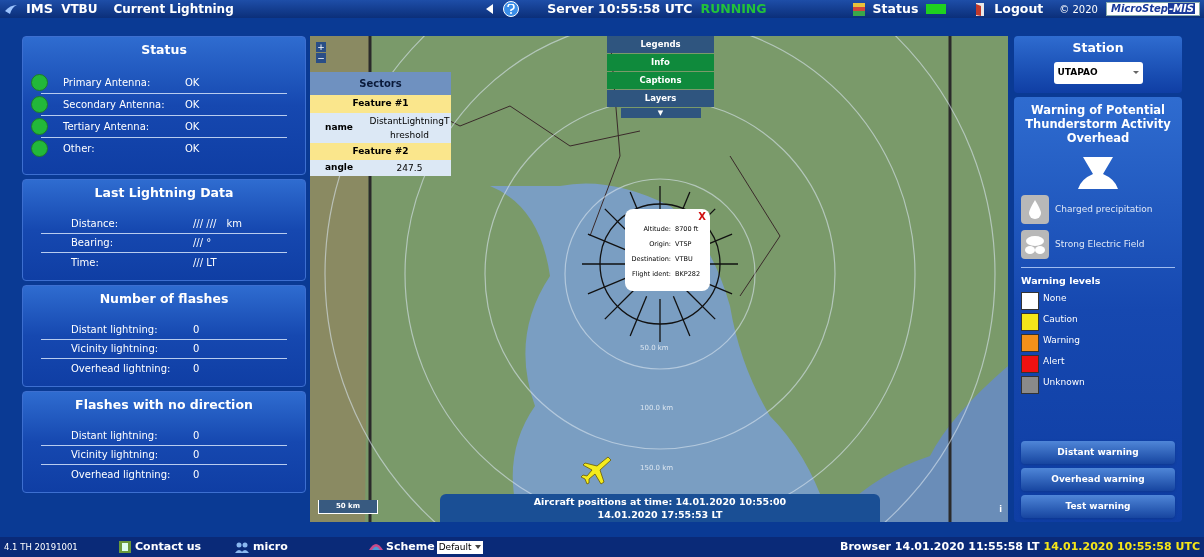  What do you see at coordinates (660, 501) in the screenshot?
I see `caption-text: Aircraft positions at time: 14.01.2020 10:55:00` at bounding box center [660, 501].